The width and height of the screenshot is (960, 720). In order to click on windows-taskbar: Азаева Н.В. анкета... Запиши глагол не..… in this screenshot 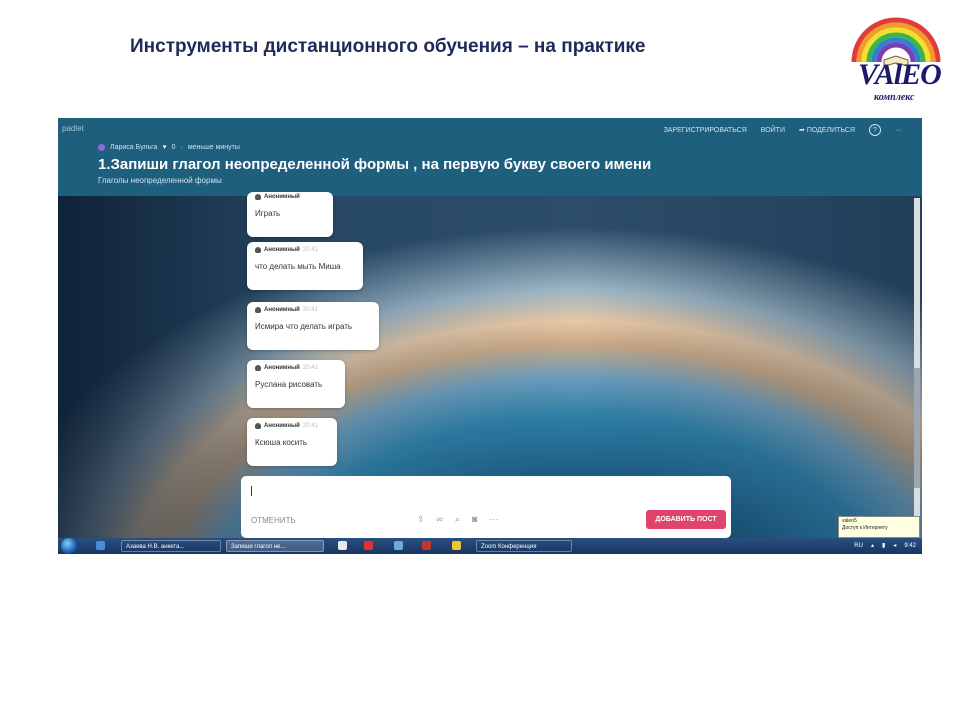, I will do `click(490, 546)`.